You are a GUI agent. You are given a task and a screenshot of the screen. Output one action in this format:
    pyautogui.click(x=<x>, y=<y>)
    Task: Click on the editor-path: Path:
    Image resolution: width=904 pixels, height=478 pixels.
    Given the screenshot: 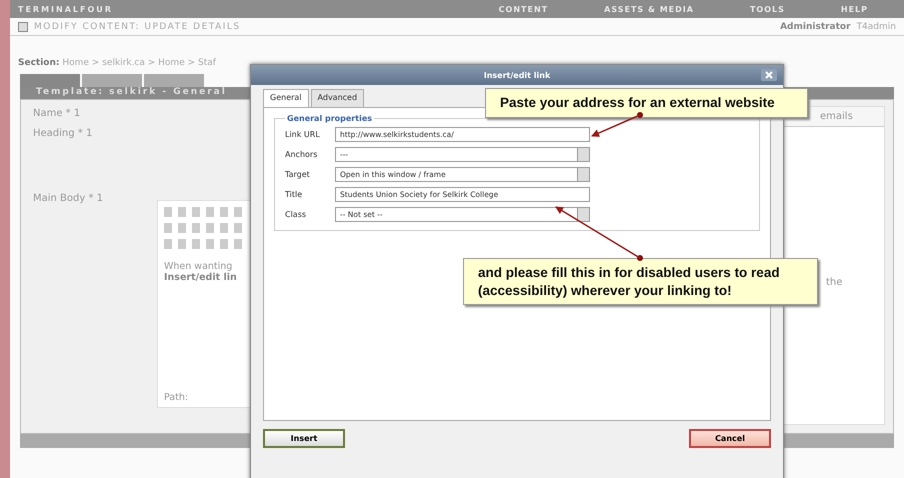 What is the action you would take?
    pyautogui.click(x=176, y=397)
    